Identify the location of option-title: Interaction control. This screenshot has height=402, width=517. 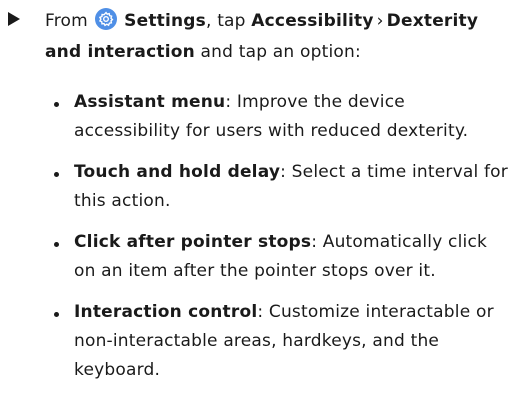
(166, 312).